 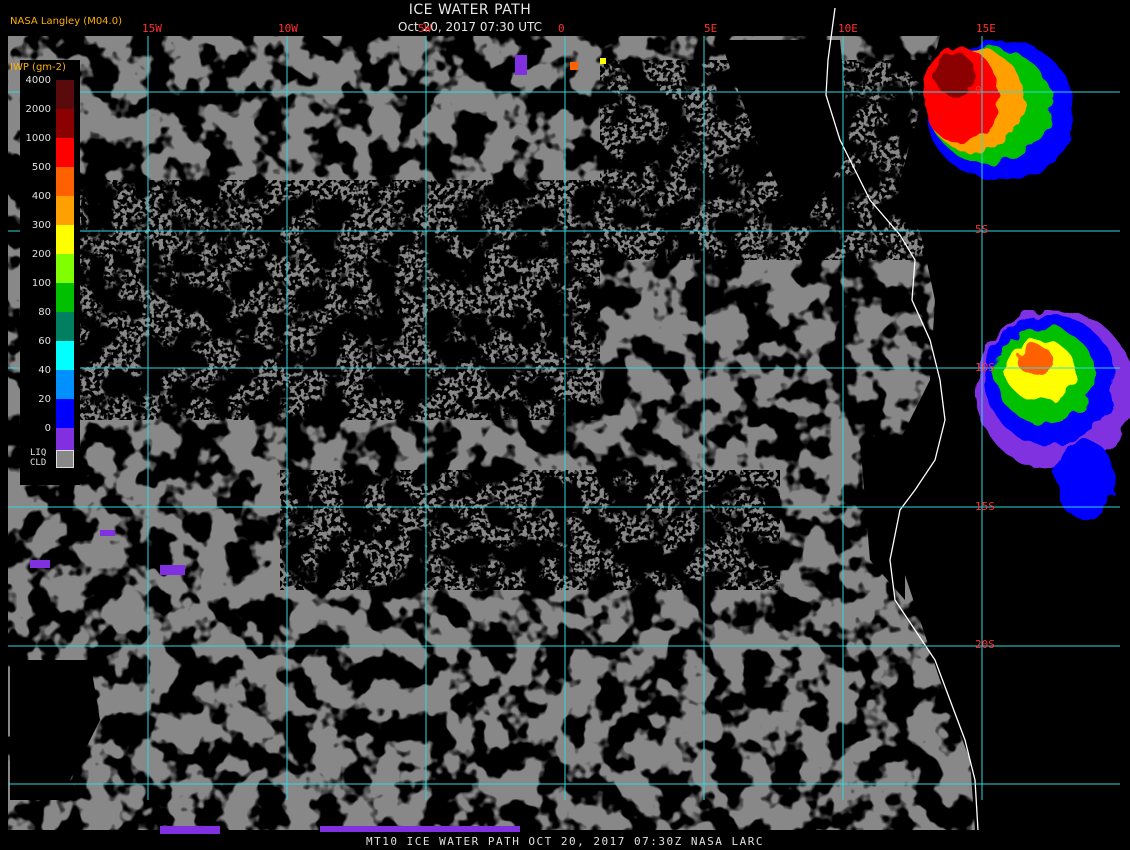 I want to click on lon-label-15w: 15W, so click(x=152, y=28).